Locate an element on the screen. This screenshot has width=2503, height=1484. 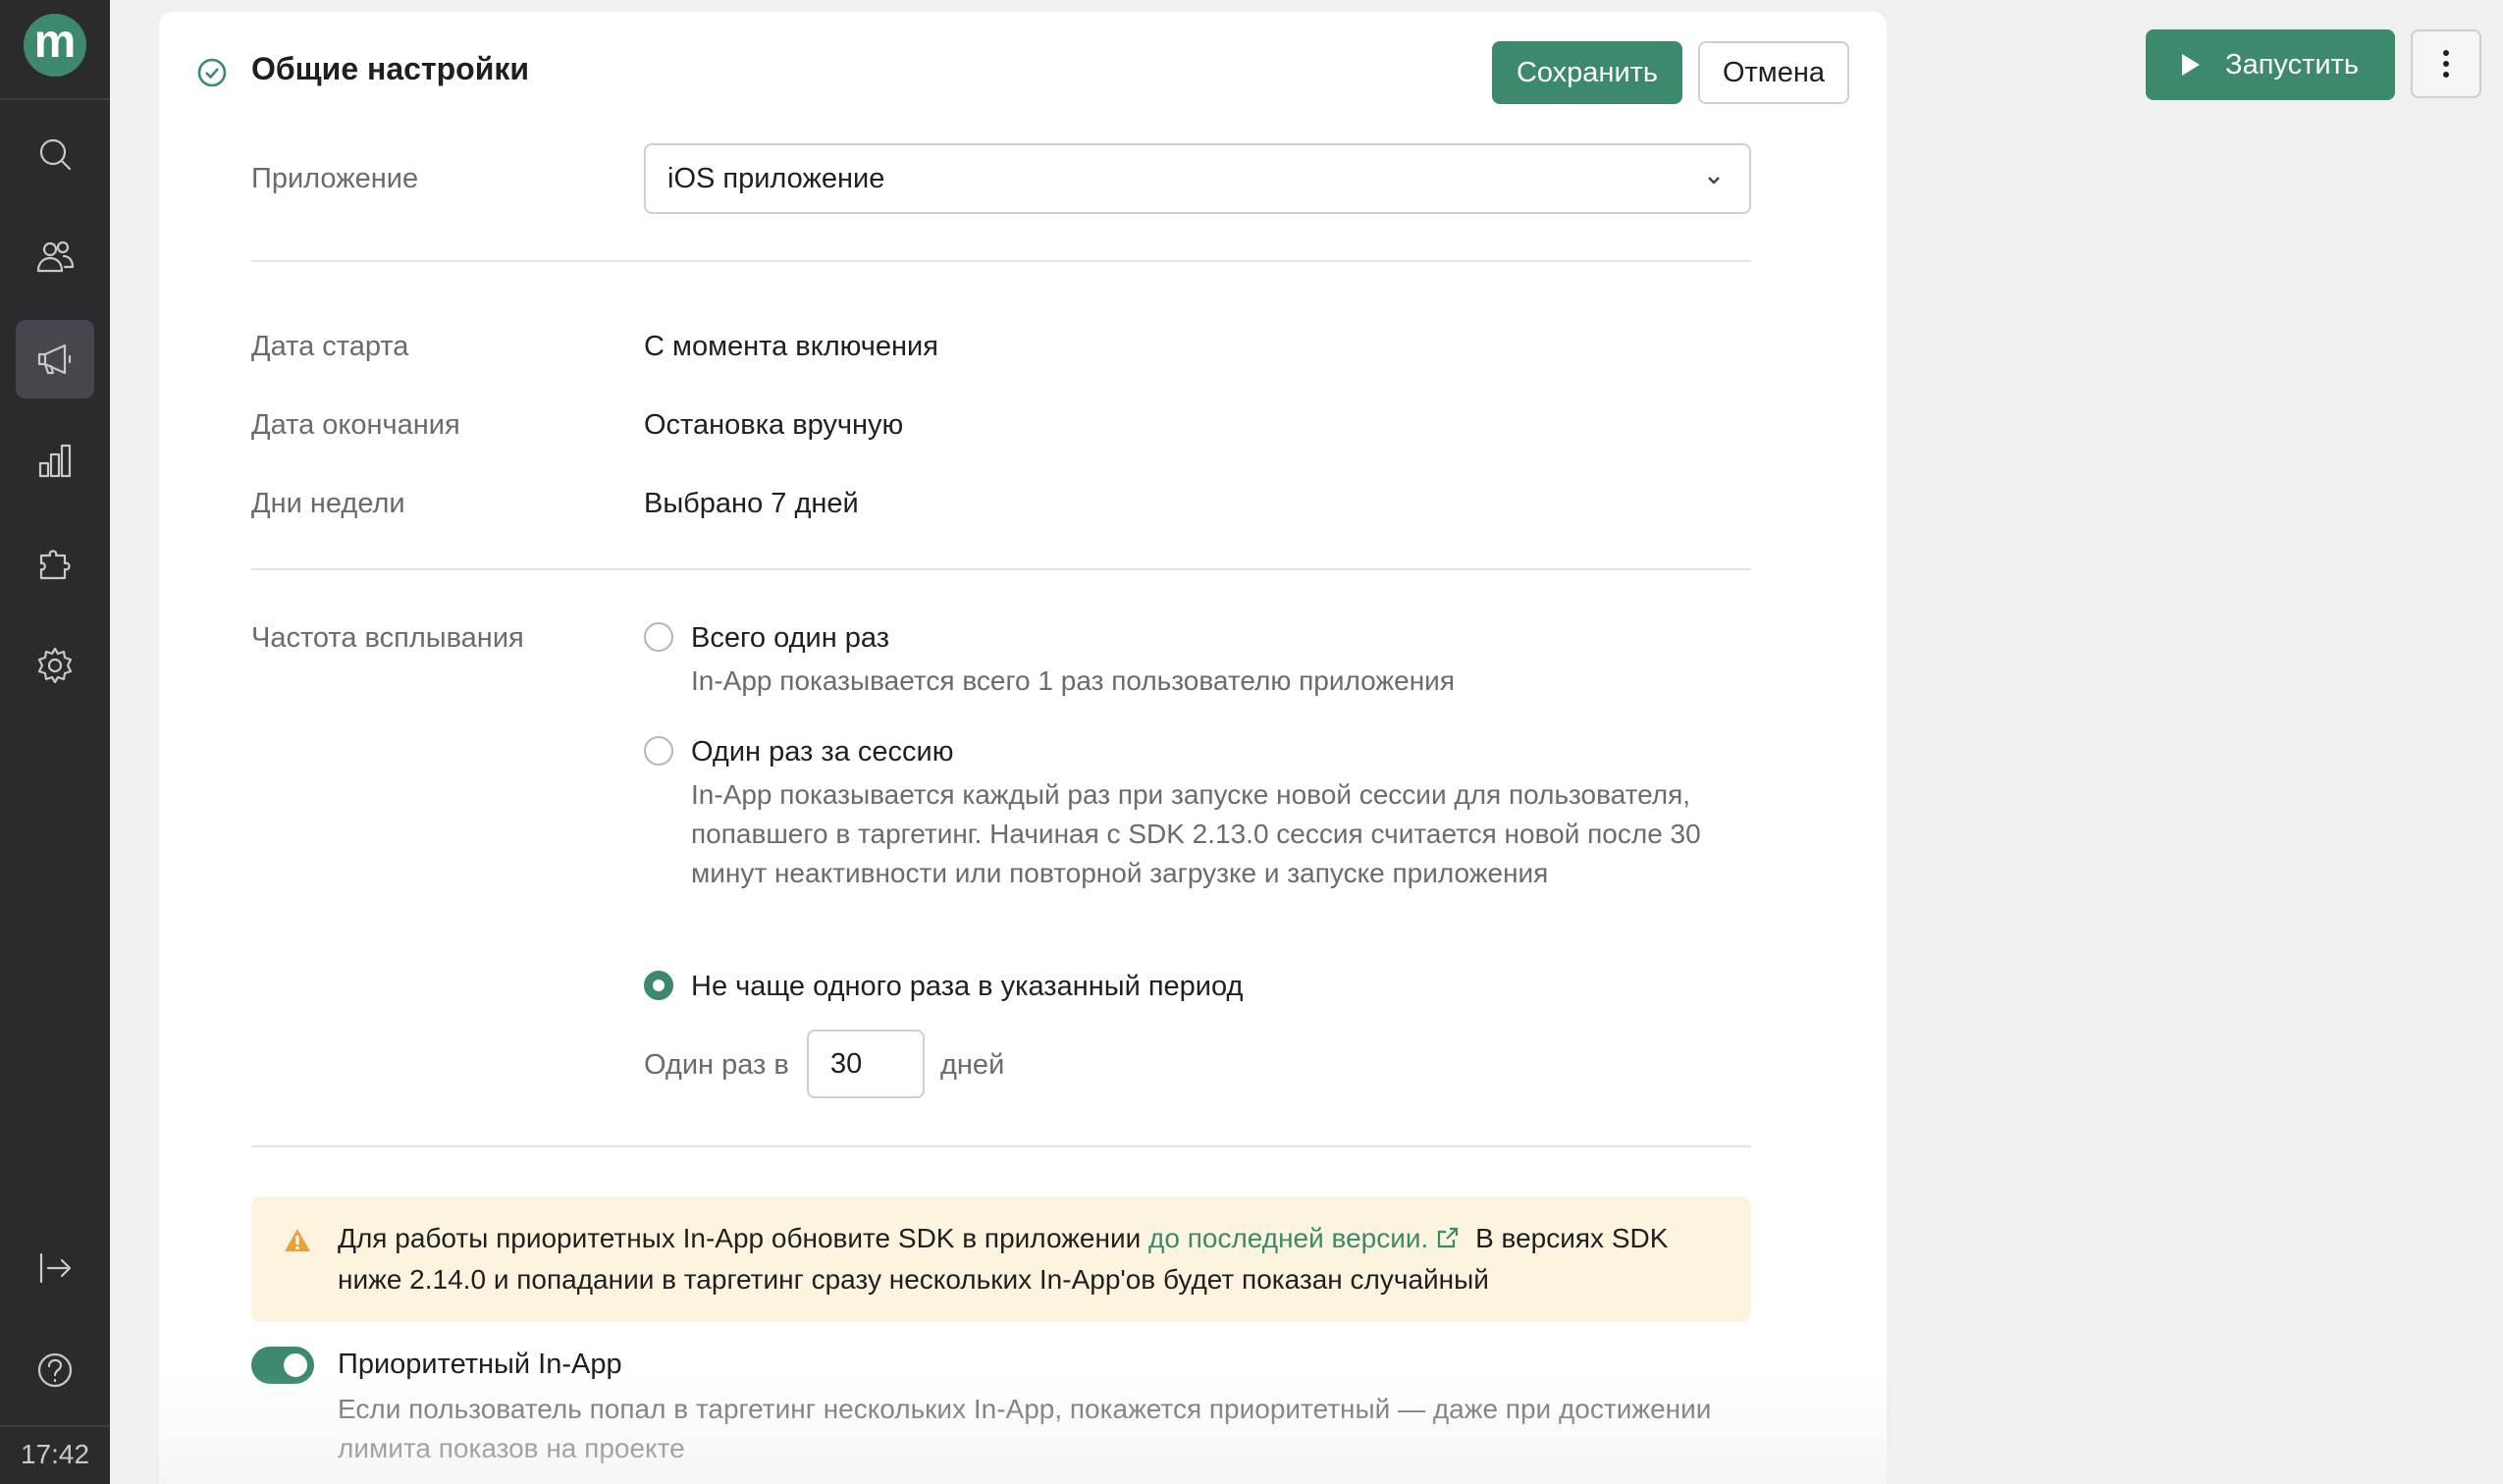
kebab-icon is located at coordinates (2446, 64).